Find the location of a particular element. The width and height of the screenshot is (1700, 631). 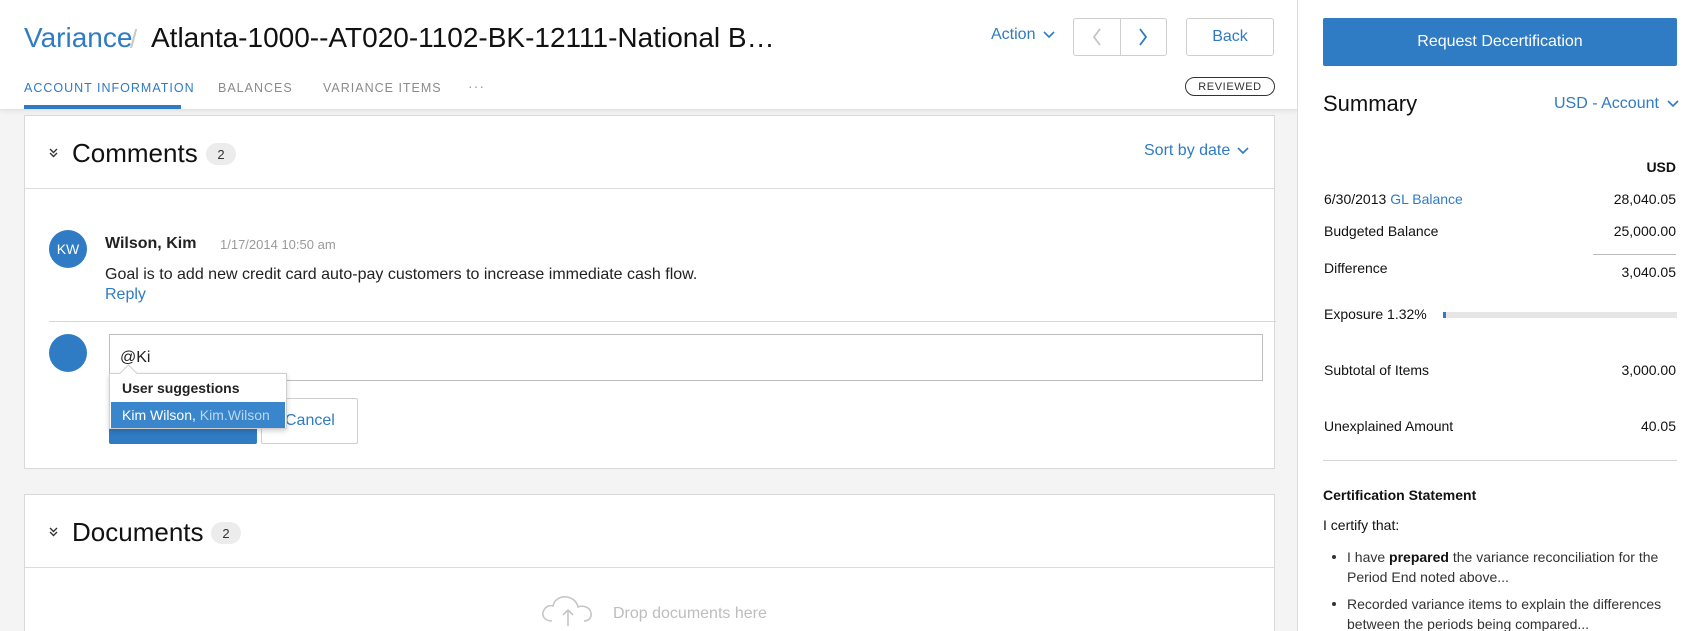

chevron-left-icon is located at coordinates (1096, 37).